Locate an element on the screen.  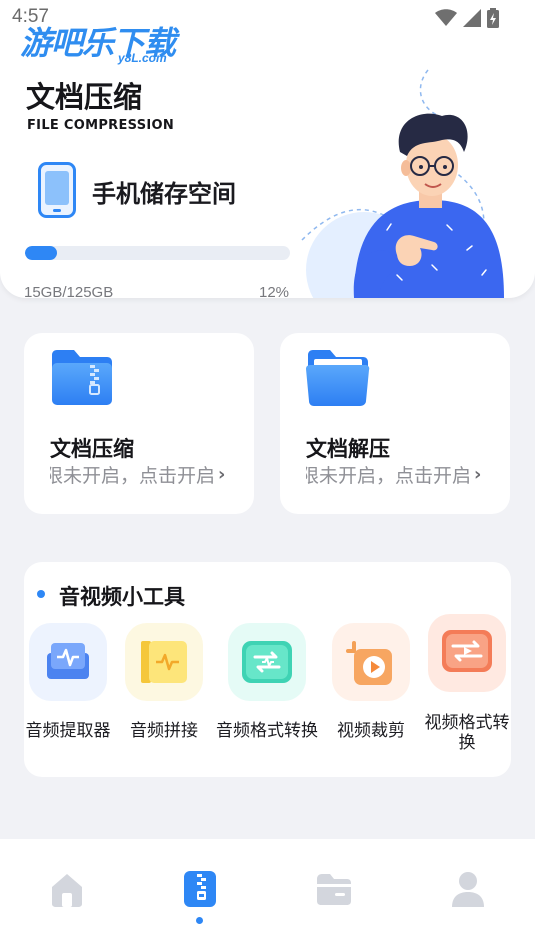
status-icons is located at coordinates (467, 20).